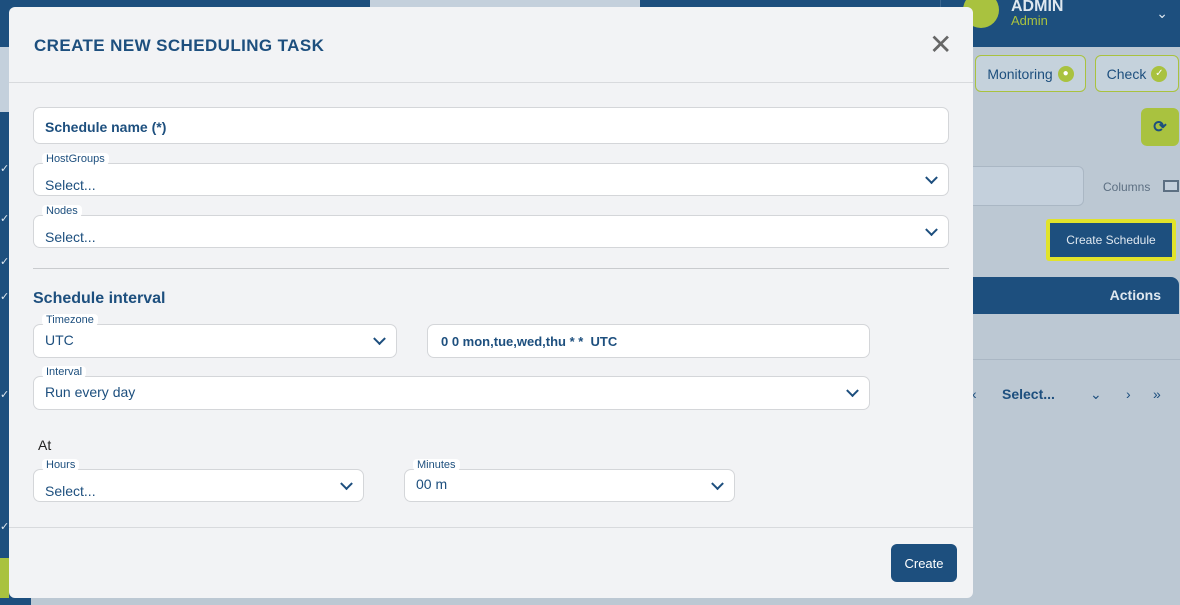  Describe the element at coordinates (90, 392) in the screenshot. I see `interval-value: Run every day` at that location.